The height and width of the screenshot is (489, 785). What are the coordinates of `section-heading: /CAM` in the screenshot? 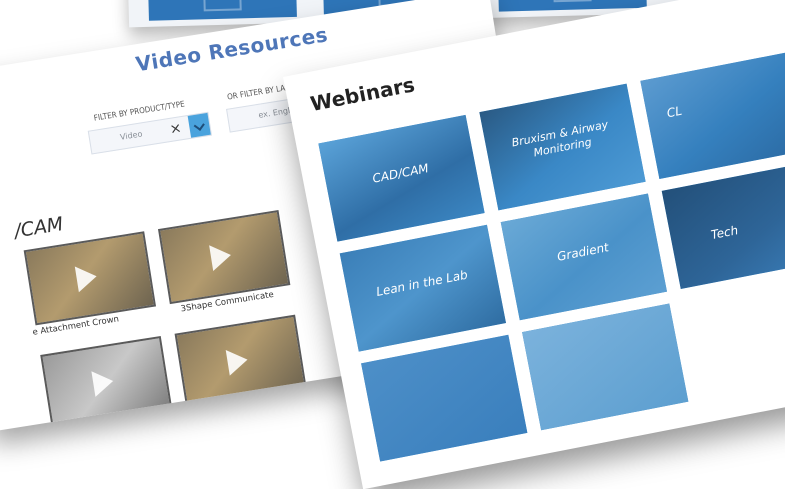 It's located at (38, 227).